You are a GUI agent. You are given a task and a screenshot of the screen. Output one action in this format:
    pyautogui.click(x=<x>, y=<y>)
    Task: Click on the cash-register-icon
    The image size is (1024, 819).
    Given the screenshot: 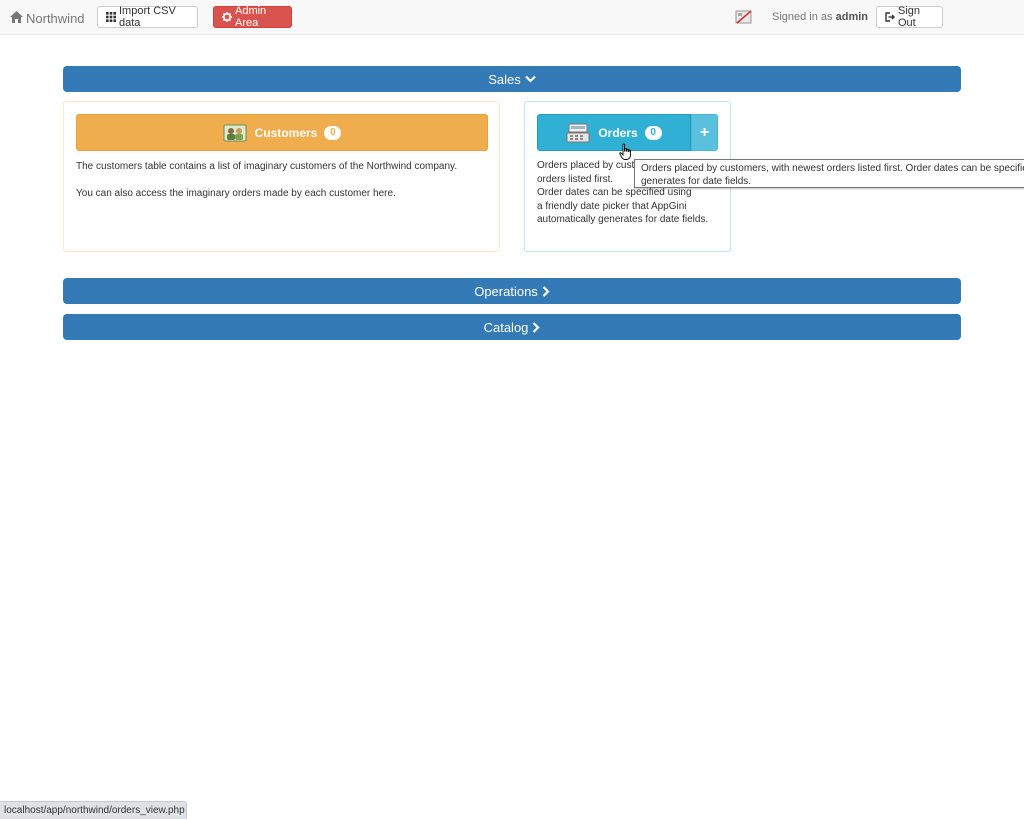 What is the action you would take?
    pyautogui.click(x=578, y=133)
    